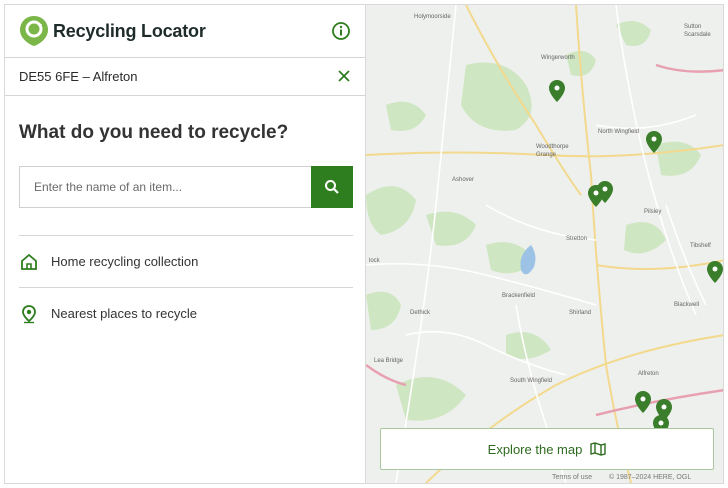  Describe the element at coordinates (344, 76) in the screenshot. I see `close-icon` at that location.